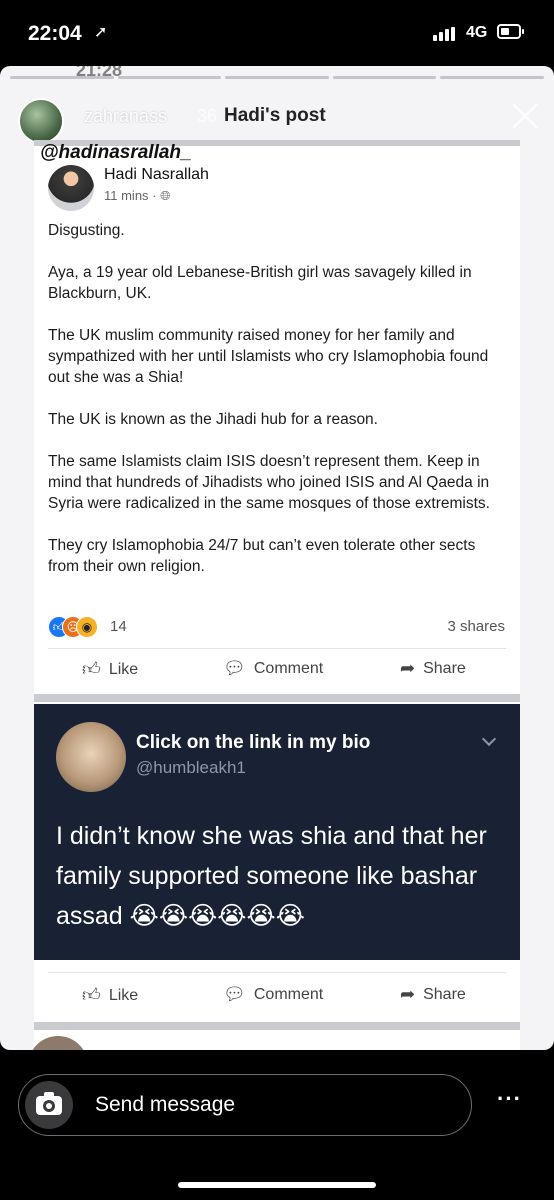 The image size is (554, 1200). Describe the element at coordinates (510, 31) in the screenshot. I see `battery-icon` at that location.